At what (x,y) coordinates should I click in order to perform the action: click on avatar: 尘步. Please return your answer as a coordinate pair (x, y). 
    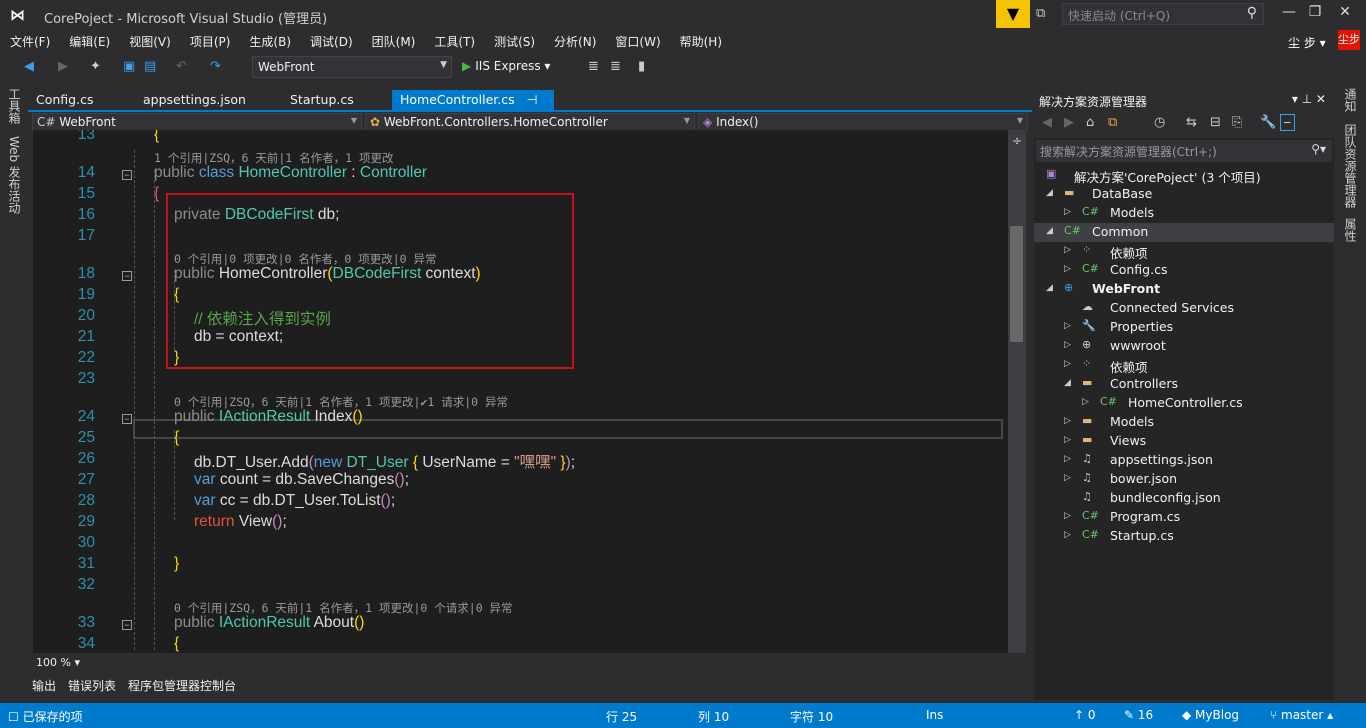
    Looking at the image, I should click on (1349, 40).